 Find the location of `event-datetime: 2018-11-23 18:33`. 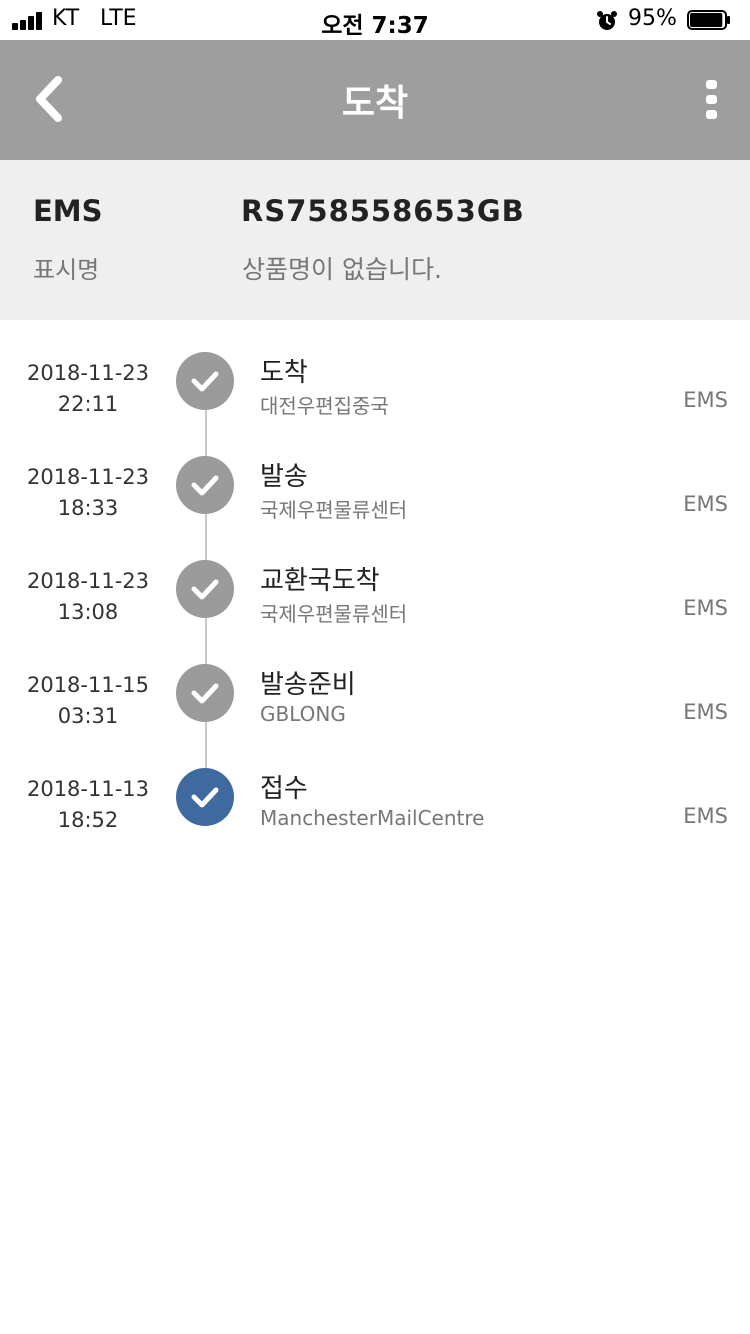

event-datetime: 2018-11-23 18:33 is located at coordinates (88, 493).